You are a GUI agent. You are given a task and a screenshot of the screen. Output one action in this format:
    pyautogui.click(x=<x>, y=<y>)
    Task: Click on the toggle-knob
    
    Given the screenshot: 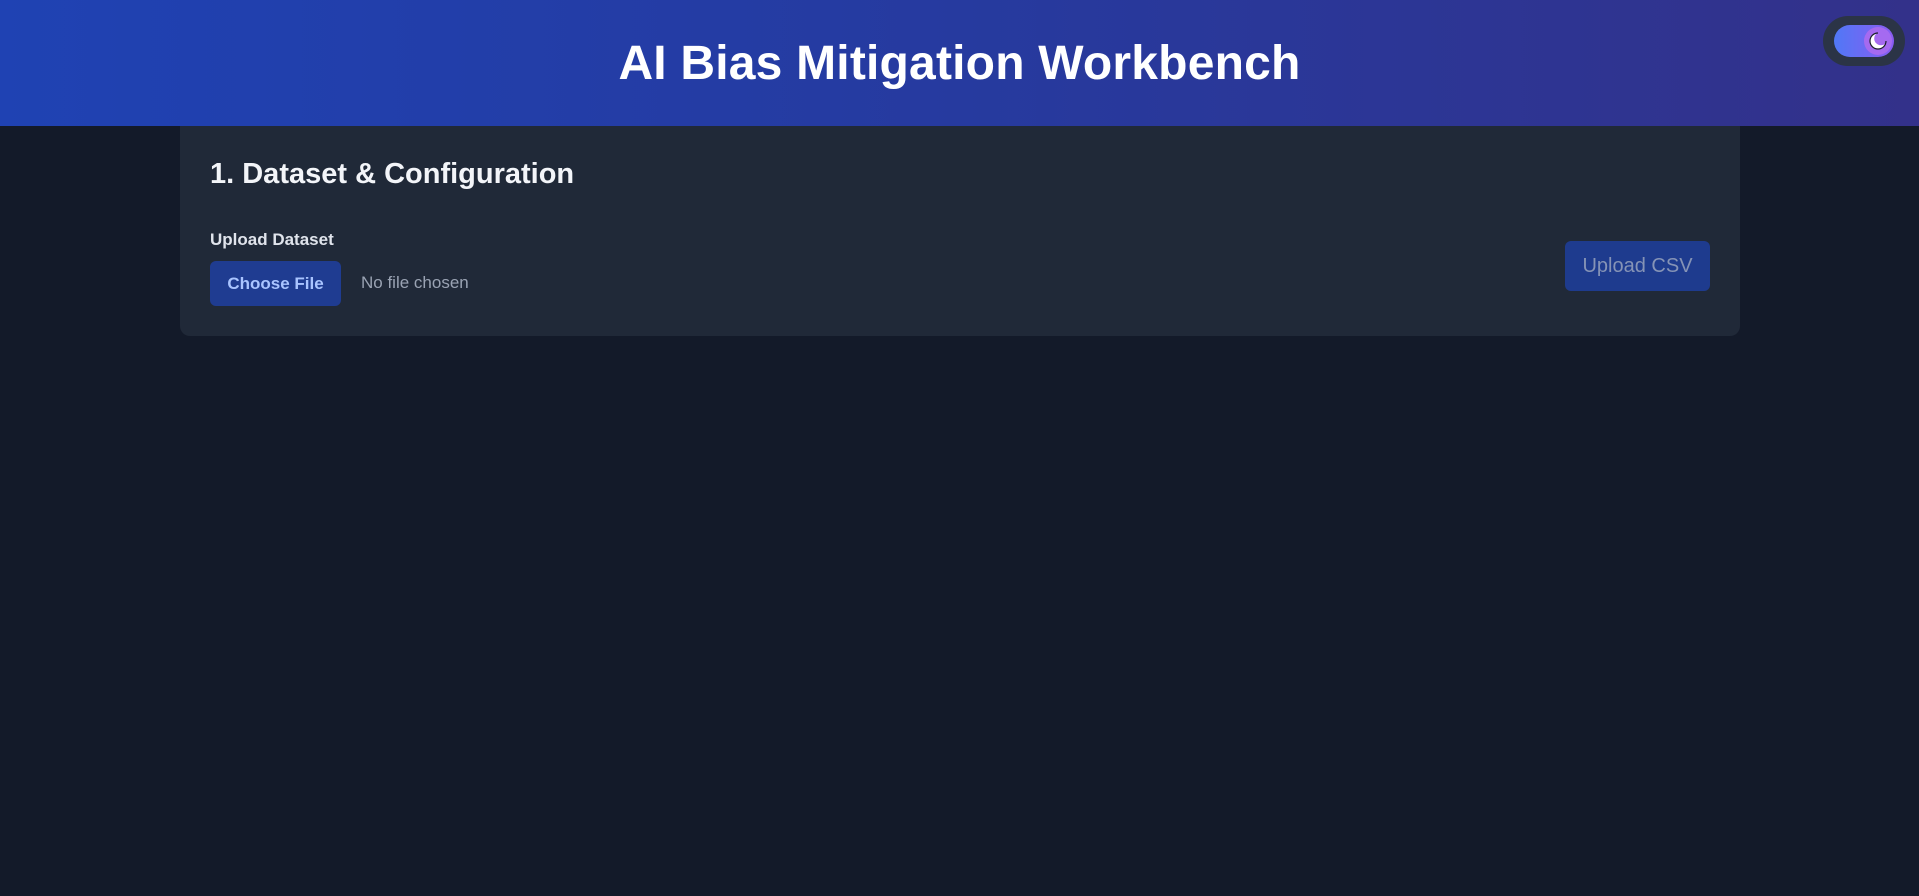 What is the action you would take?
    pyautogui.click(x=1878, y=41)
    